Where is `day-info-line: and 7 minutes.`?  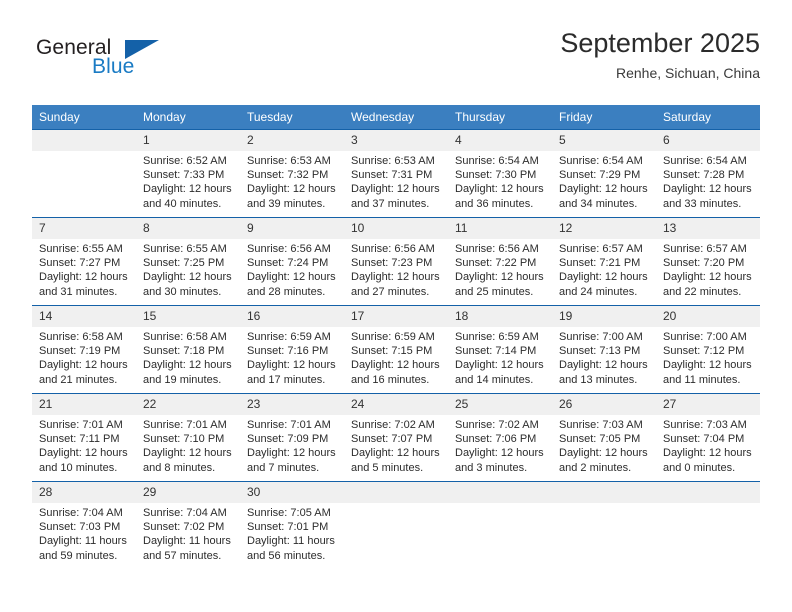 day-info-line: and 7 minutes. is located at coordinates (283, 467).